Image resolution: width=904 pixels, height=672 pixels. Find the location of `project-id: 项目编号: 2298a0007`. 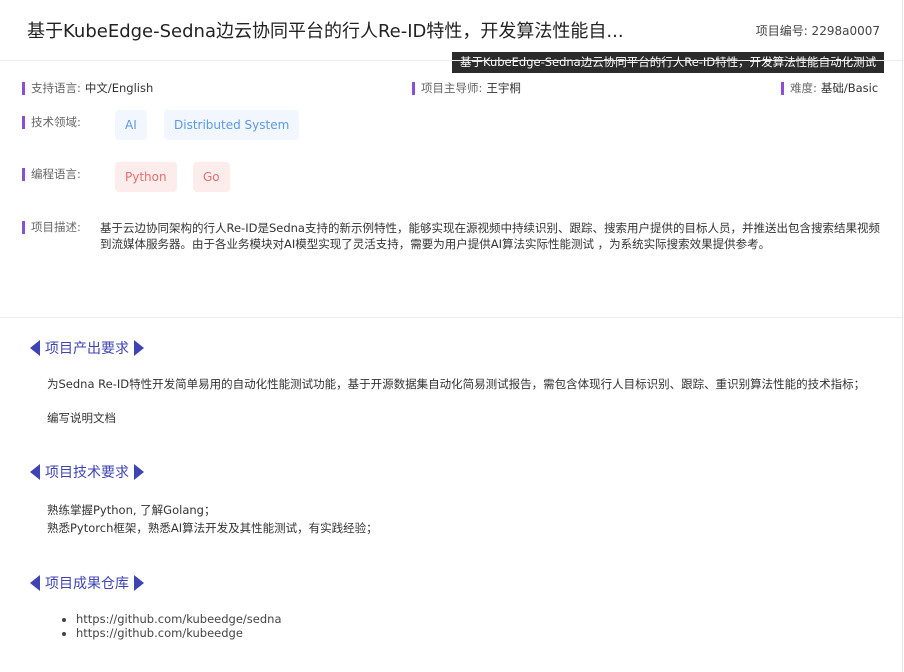

project-id: 项目编号: 2298a0007 is located at coordinates (817, 31).